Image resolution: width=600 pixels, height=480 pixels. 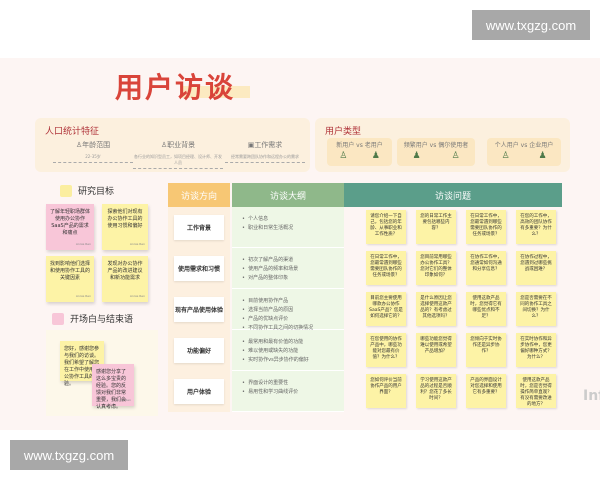 What do you see at coordinates (416, 156) in the screenshot?
I see `group-icon: ♟` at bounding box center [416, 156].